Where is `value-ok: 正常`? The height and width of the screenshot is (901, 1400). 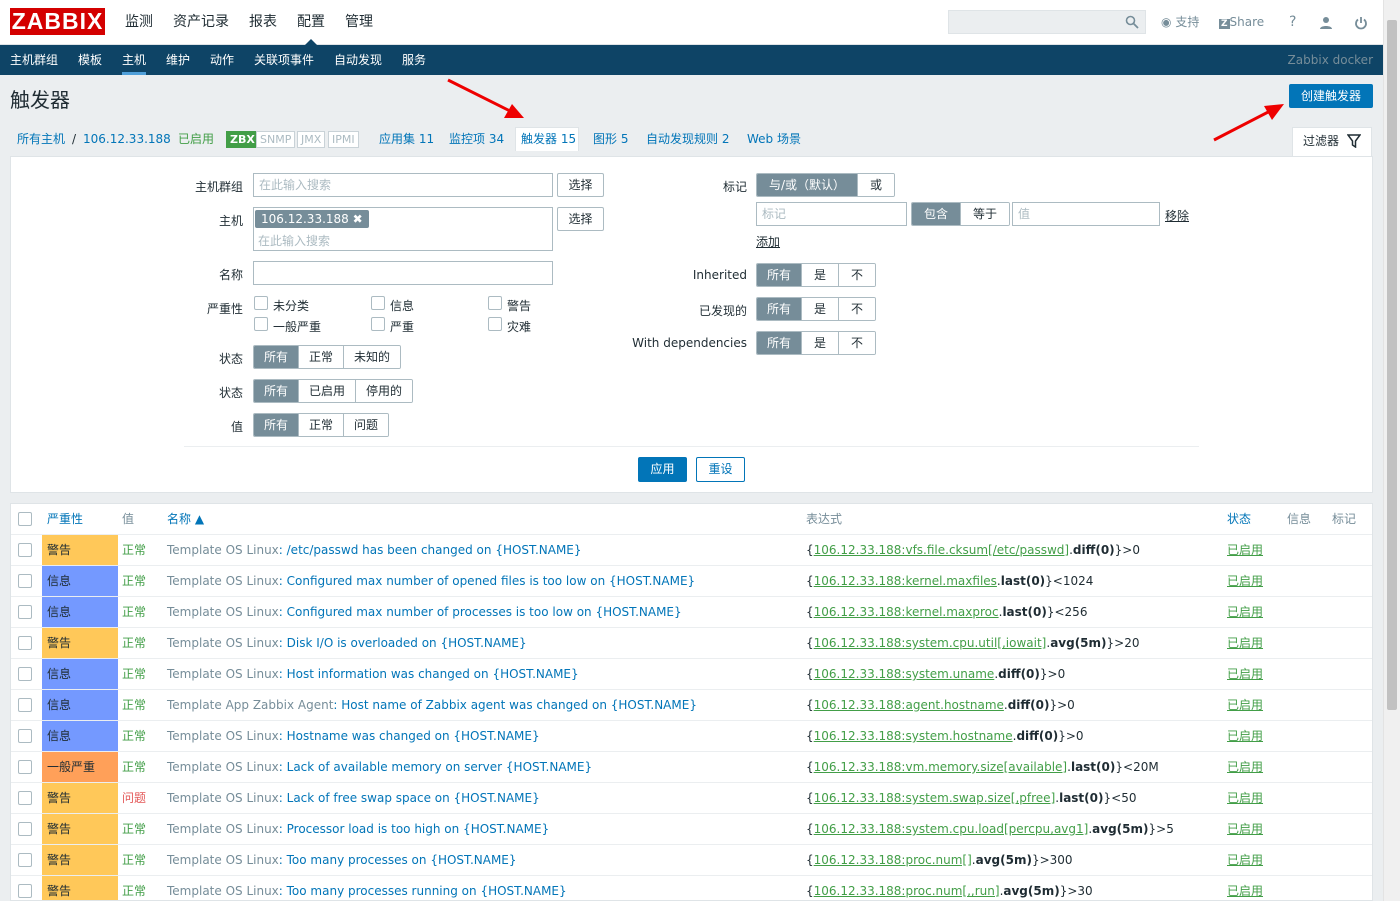
value-ok: 正常 is located at coordinates (321, 425).